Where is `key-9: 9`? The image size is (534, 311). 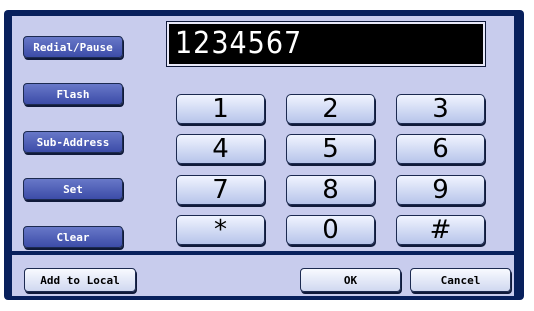
key-9: 9 is located at coordinates (440, 190).